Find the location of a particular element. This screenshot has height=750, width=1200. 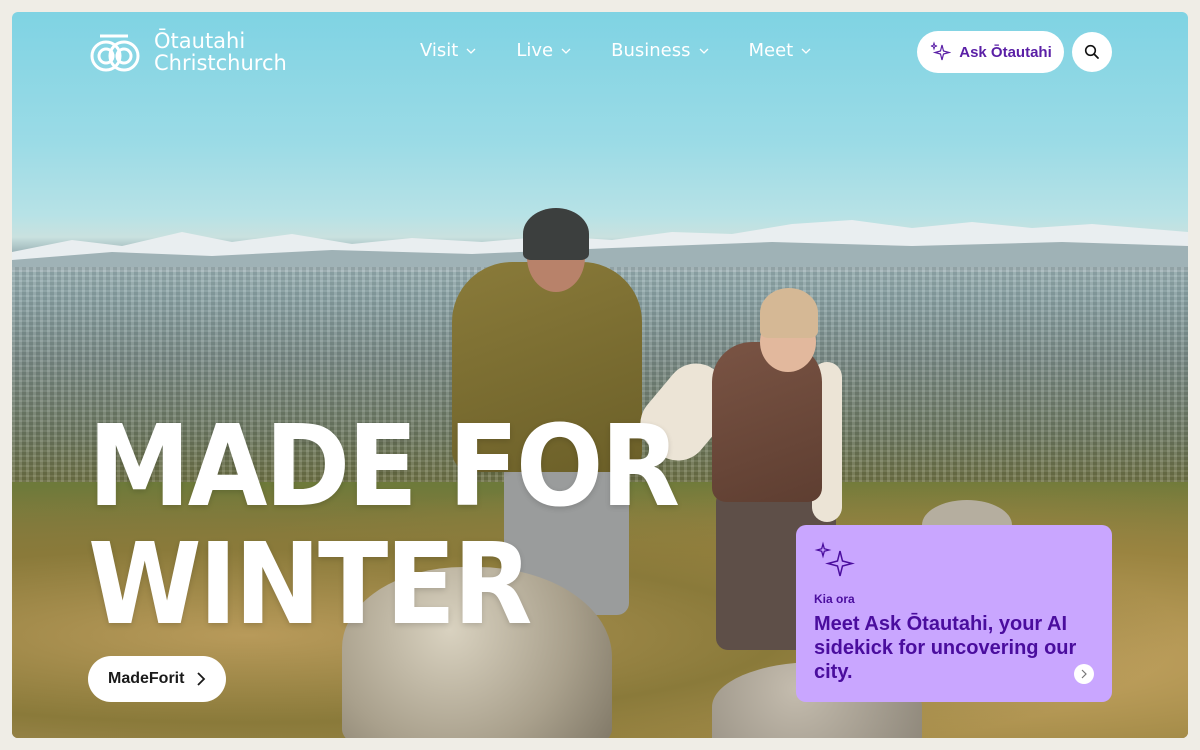

nav-label: Meet is located at coordinates (771, 50).